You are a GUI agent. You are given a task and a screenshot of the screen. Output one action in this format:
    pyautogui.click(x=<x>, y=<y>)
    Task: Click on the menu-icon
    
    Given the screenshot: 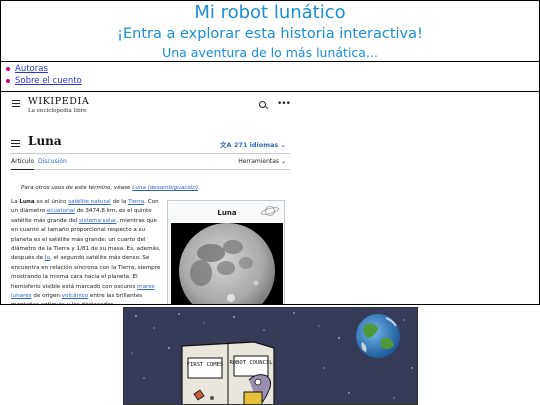 What is the action you would take?
    pyautogui.click(x=16, y=103)
    